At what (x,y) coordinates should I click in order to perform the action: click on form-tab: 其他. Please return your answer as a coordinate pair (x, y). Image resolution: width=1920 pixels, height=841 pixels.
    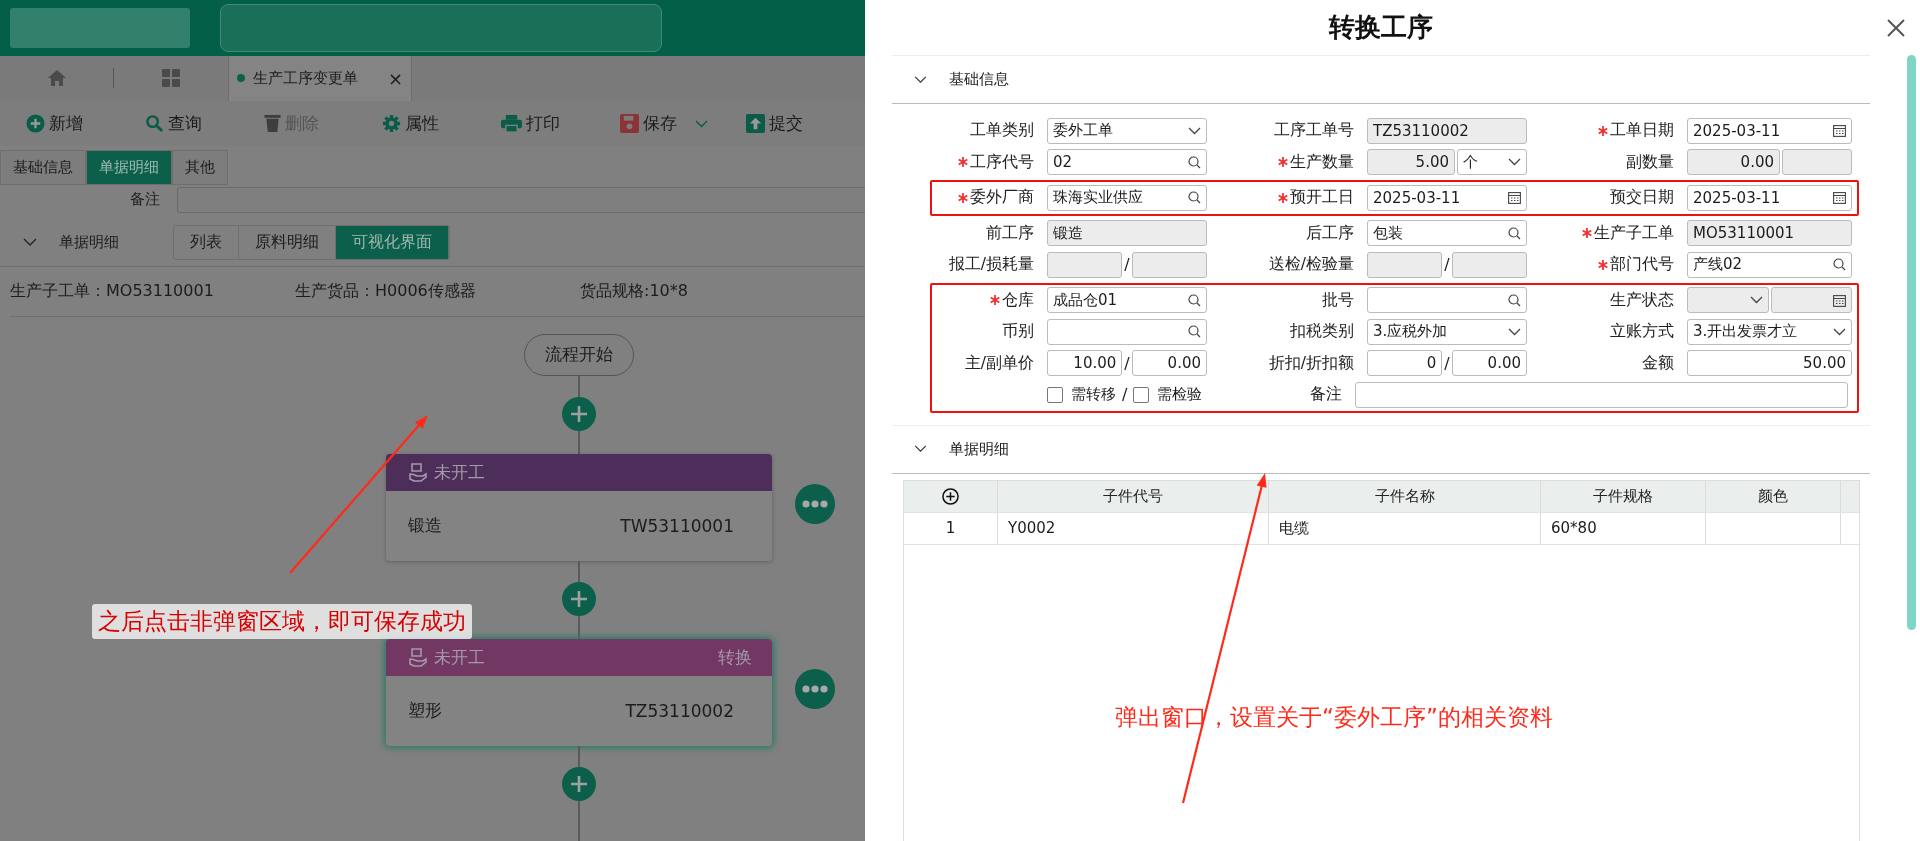
    Looking at the image, I should click on (200, 168).